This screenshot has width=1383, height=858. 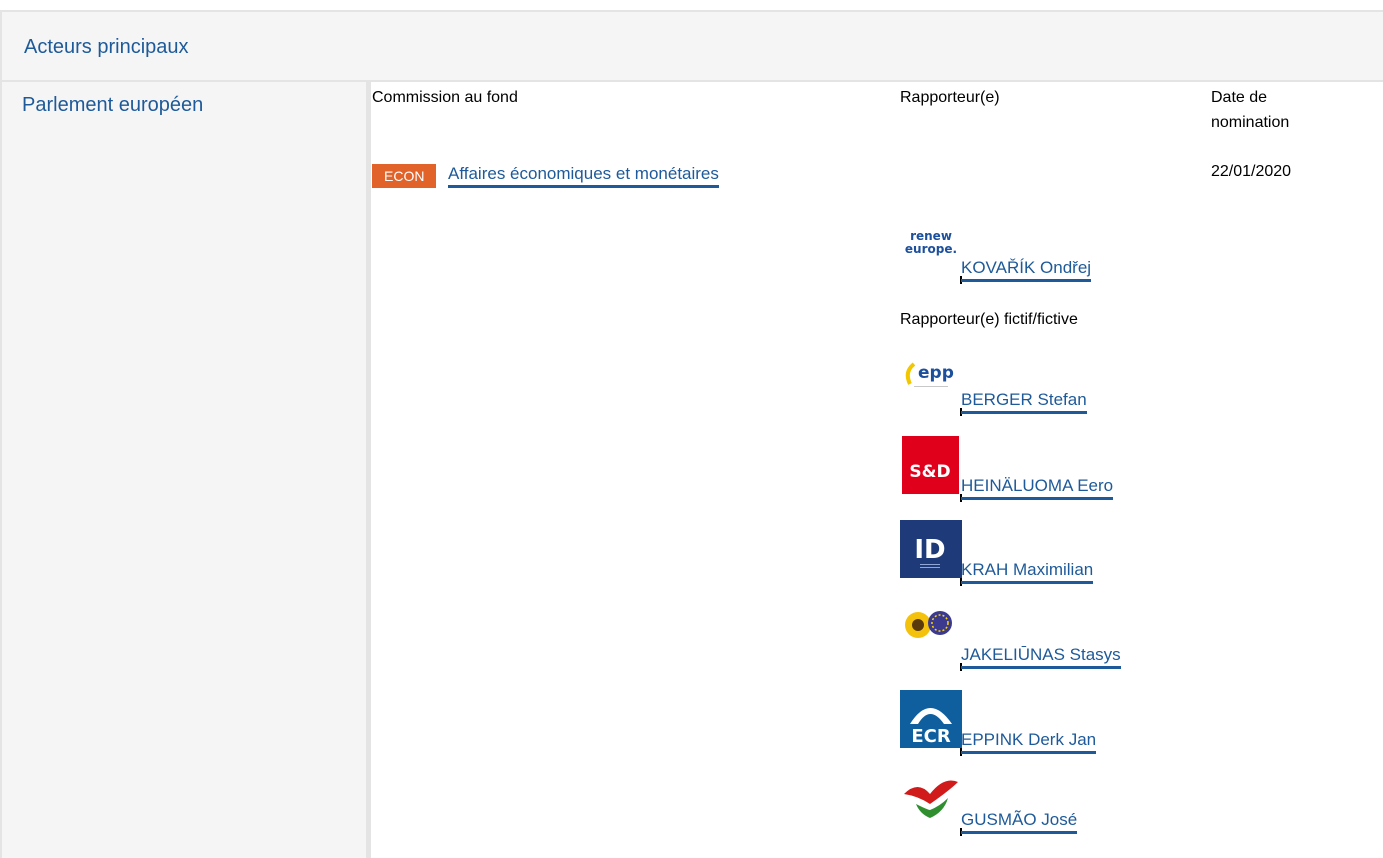 I want to click on shadow-rapporteur-label: Rapporteur(e) fictif/fictive, so click(x=989, y=319).